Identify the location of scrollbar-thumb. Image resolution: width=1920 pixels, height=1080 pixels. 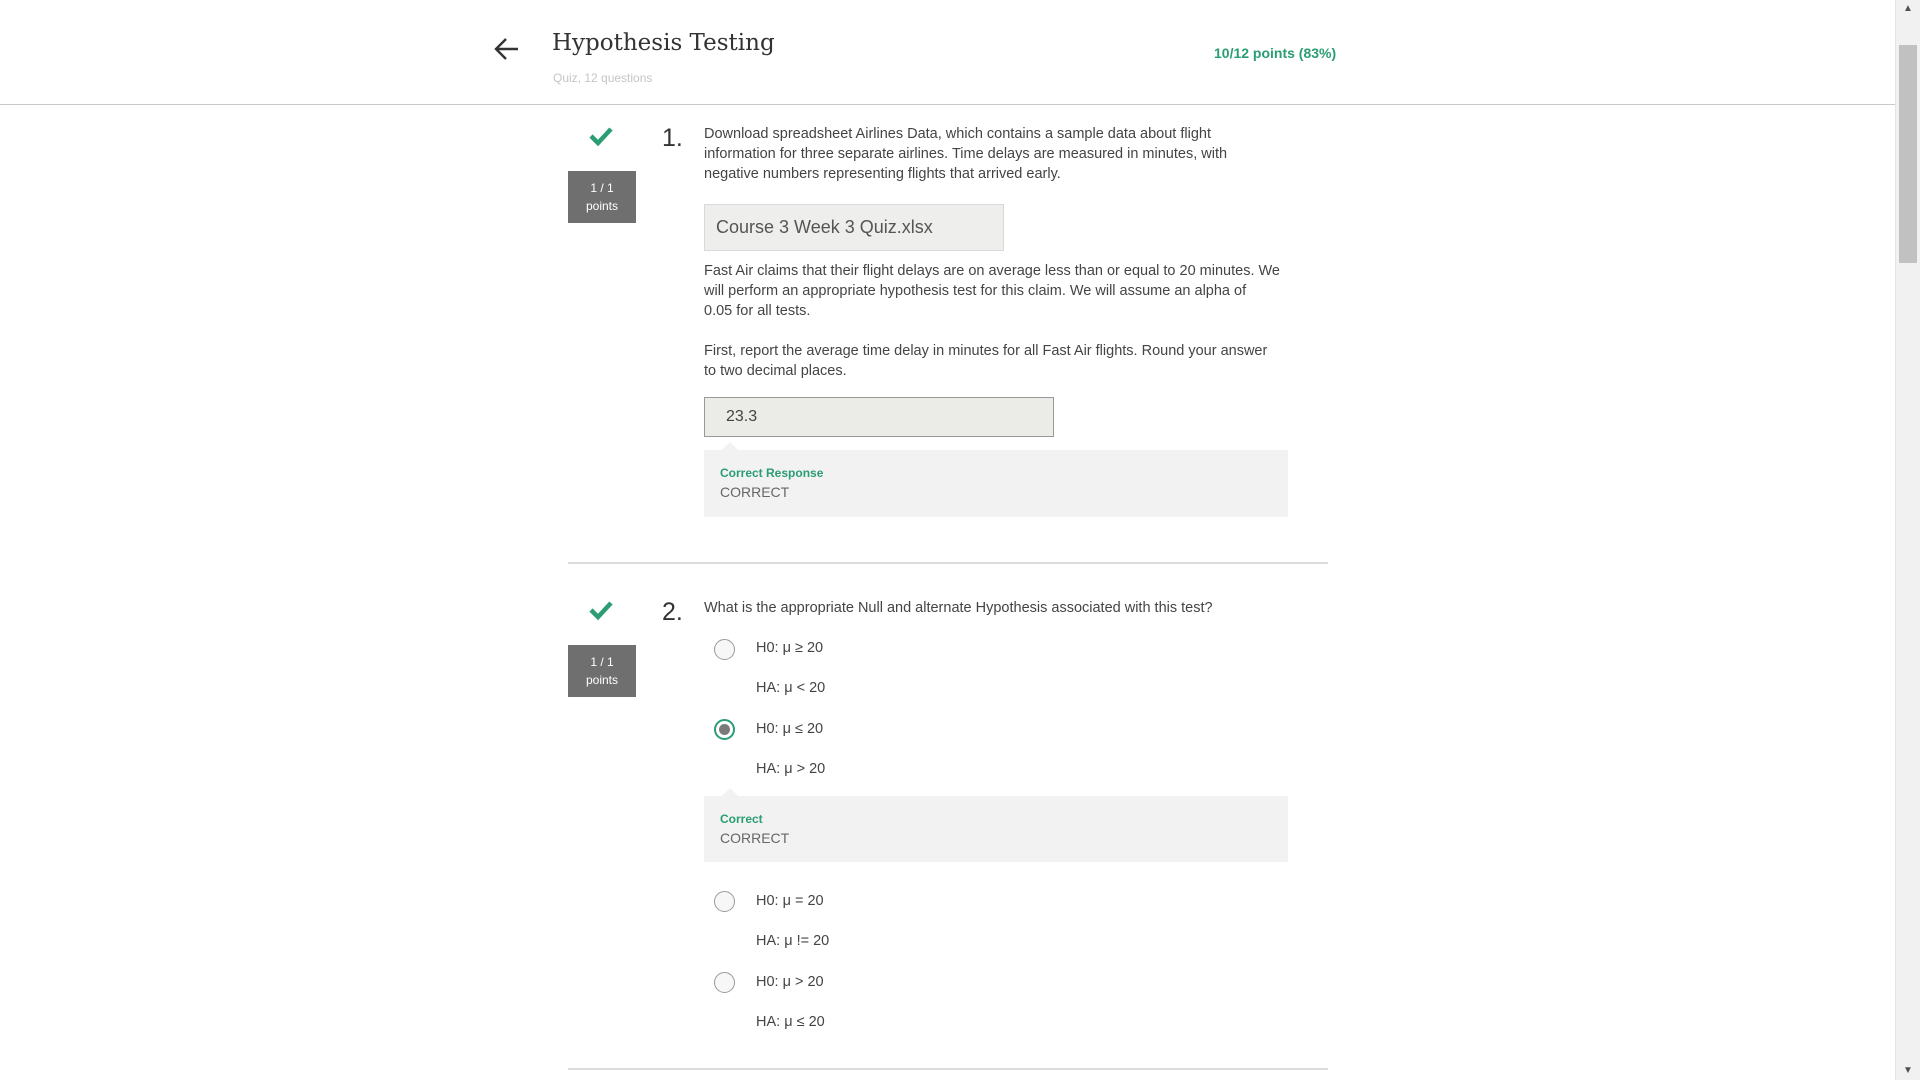
(1908, 154).